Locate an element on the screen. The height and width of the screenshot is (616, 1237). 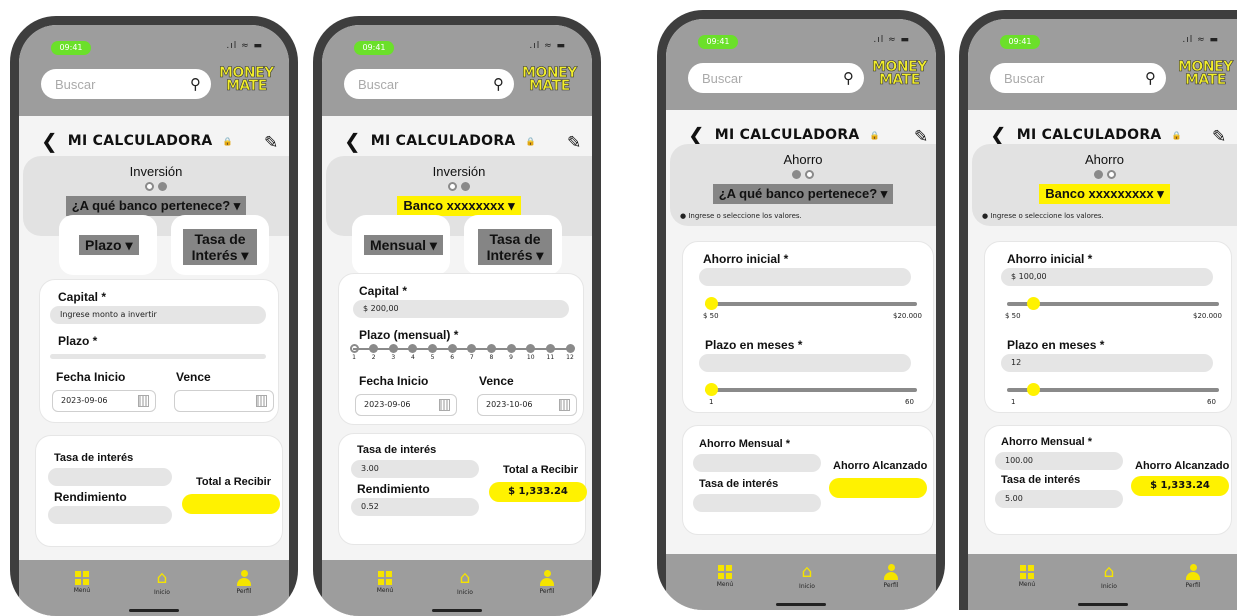
initial-savings-input is located at coordinates (805, 277).